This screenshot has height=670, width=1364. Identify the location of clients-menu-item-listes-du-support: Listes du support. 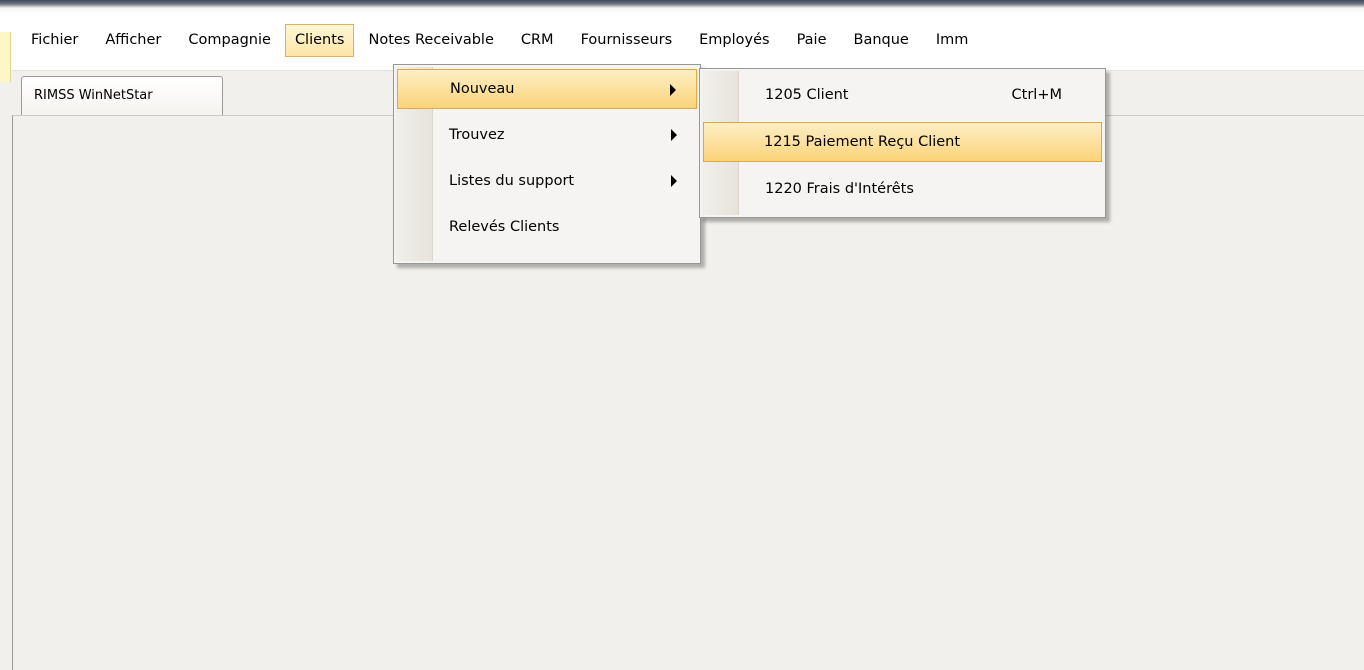
(547, 181).